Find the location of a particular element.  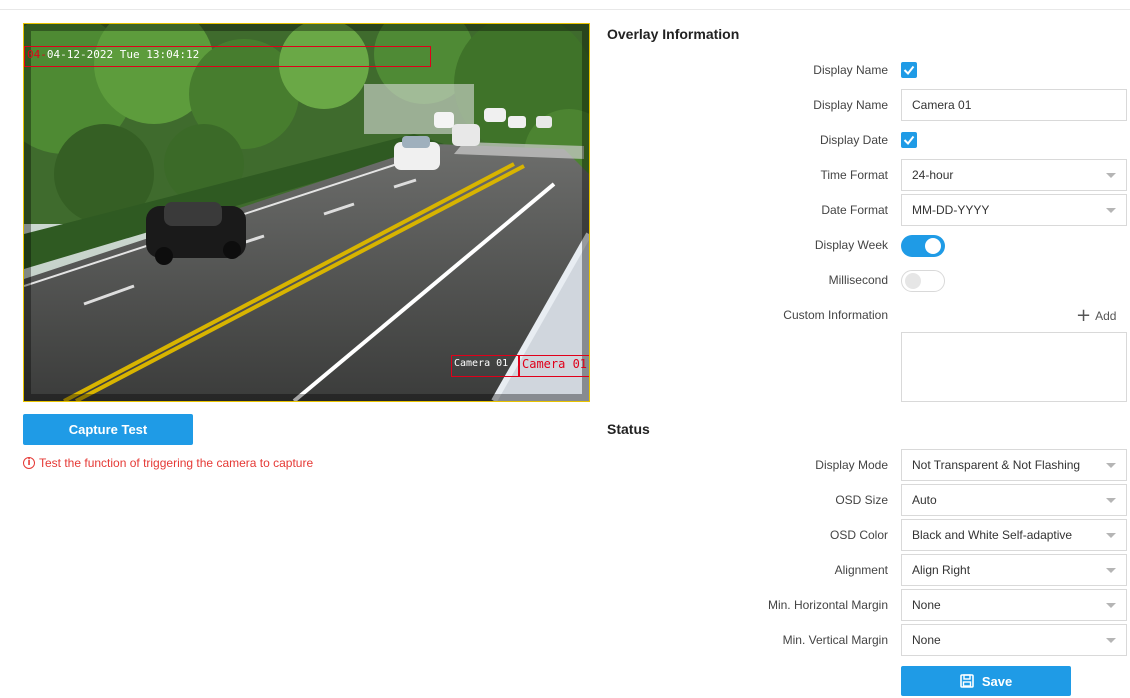

save-button: Save is located at coordinates (986, 681).